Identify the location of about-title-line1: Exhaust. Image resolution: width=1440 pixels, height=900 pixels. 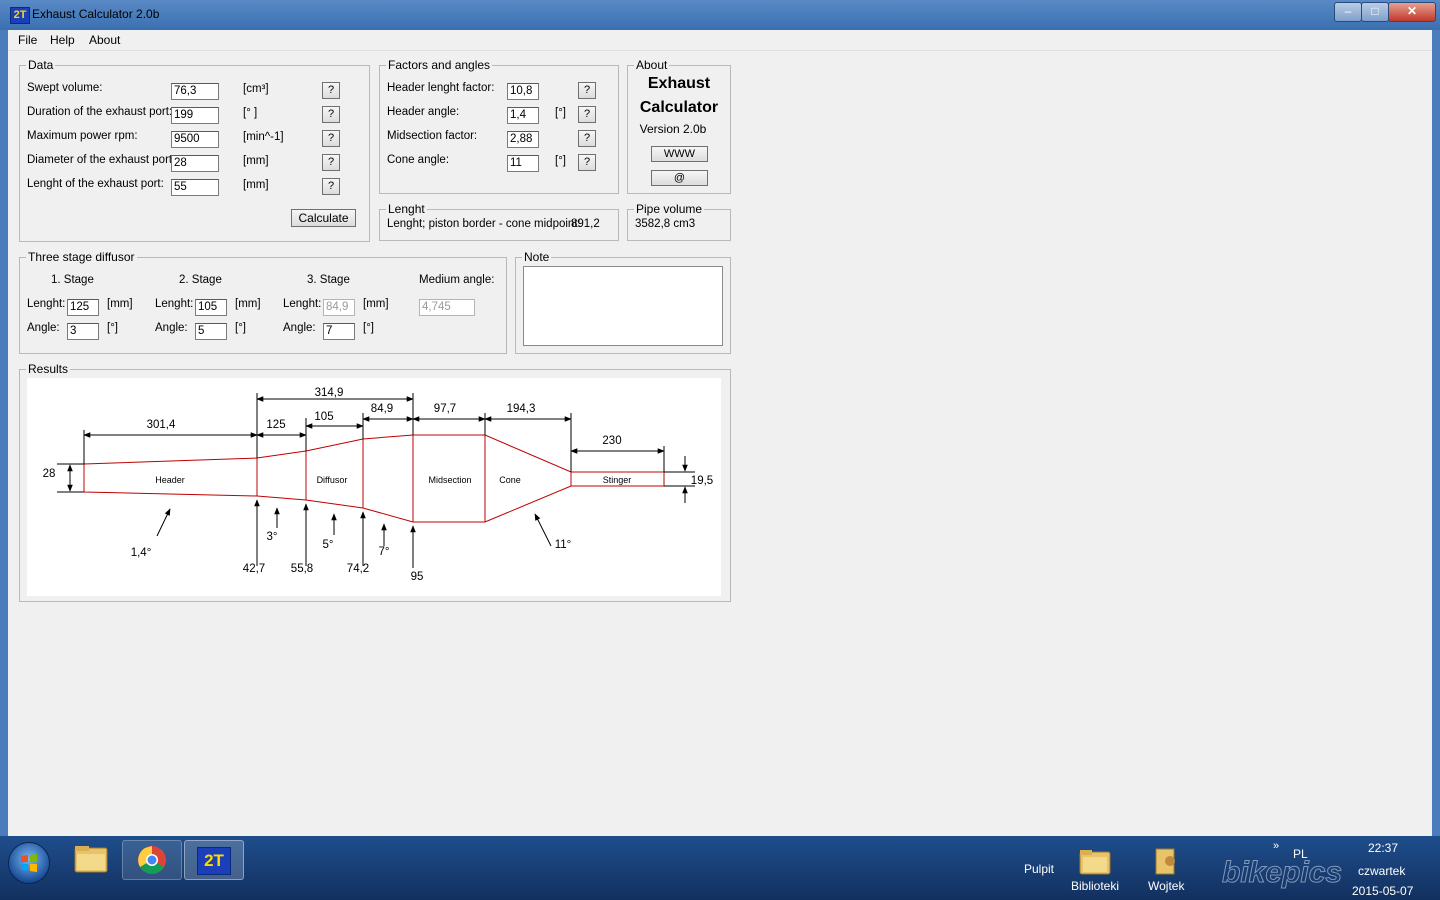
(679, 83).